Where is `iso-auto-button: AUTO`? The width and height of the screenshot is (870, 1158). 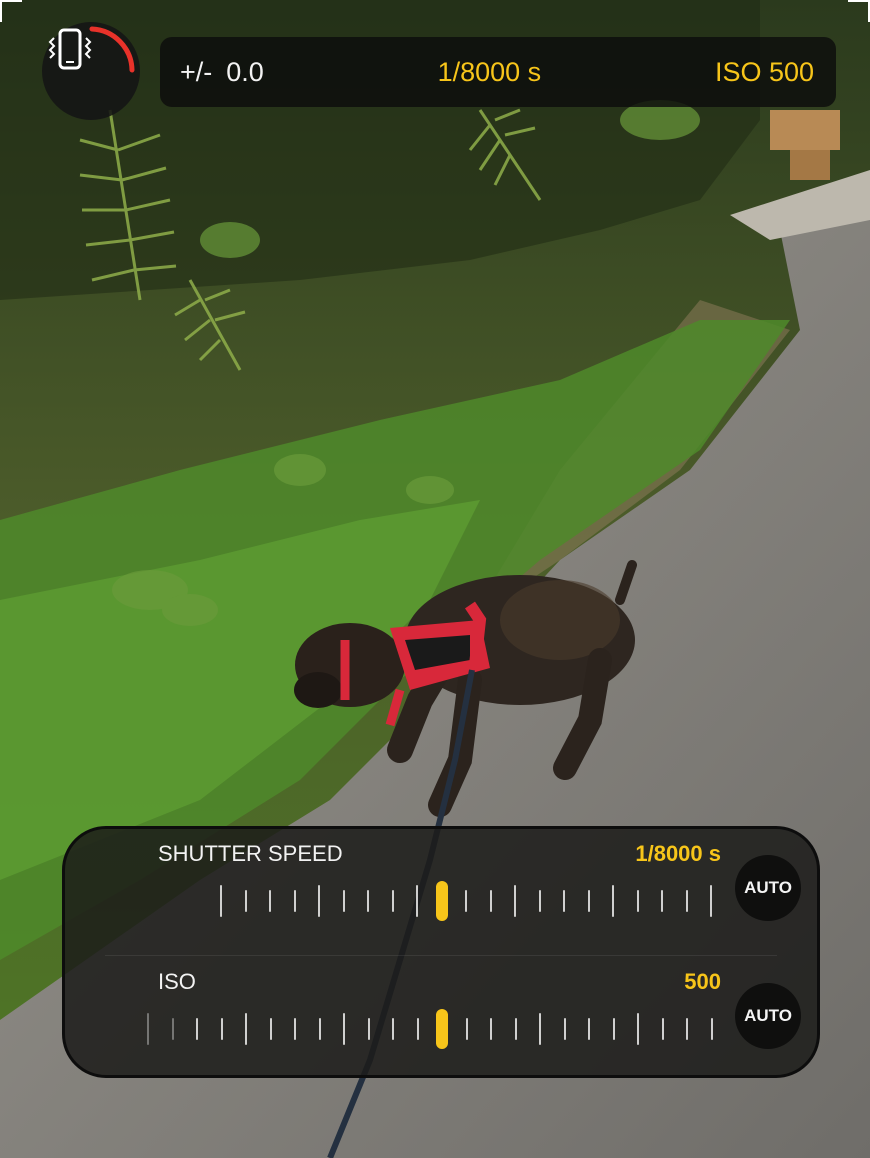 iso-auto-button: AUTO is located at coordinates (768, 1016).